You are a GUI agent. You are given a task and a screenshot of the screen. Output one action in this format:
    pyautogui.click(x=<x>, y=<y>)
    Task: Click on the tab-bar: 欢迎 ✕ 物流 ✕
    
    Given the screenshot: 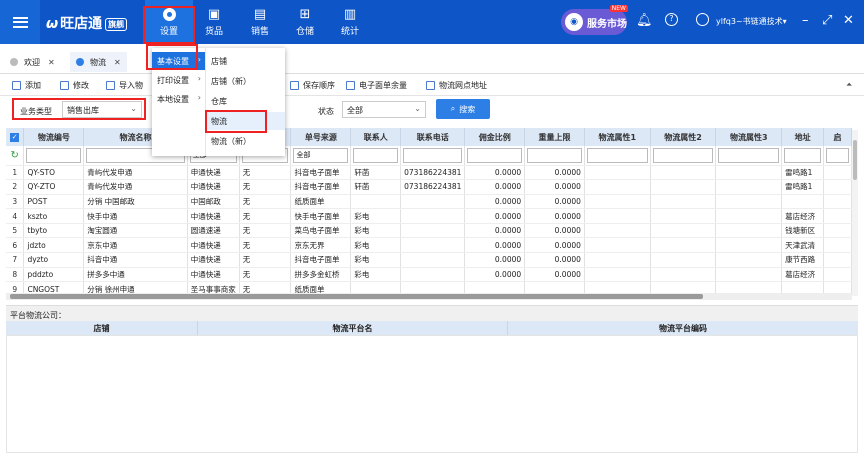 What is the action you would take?
    pyautogui.click(x=432, y=59)
    